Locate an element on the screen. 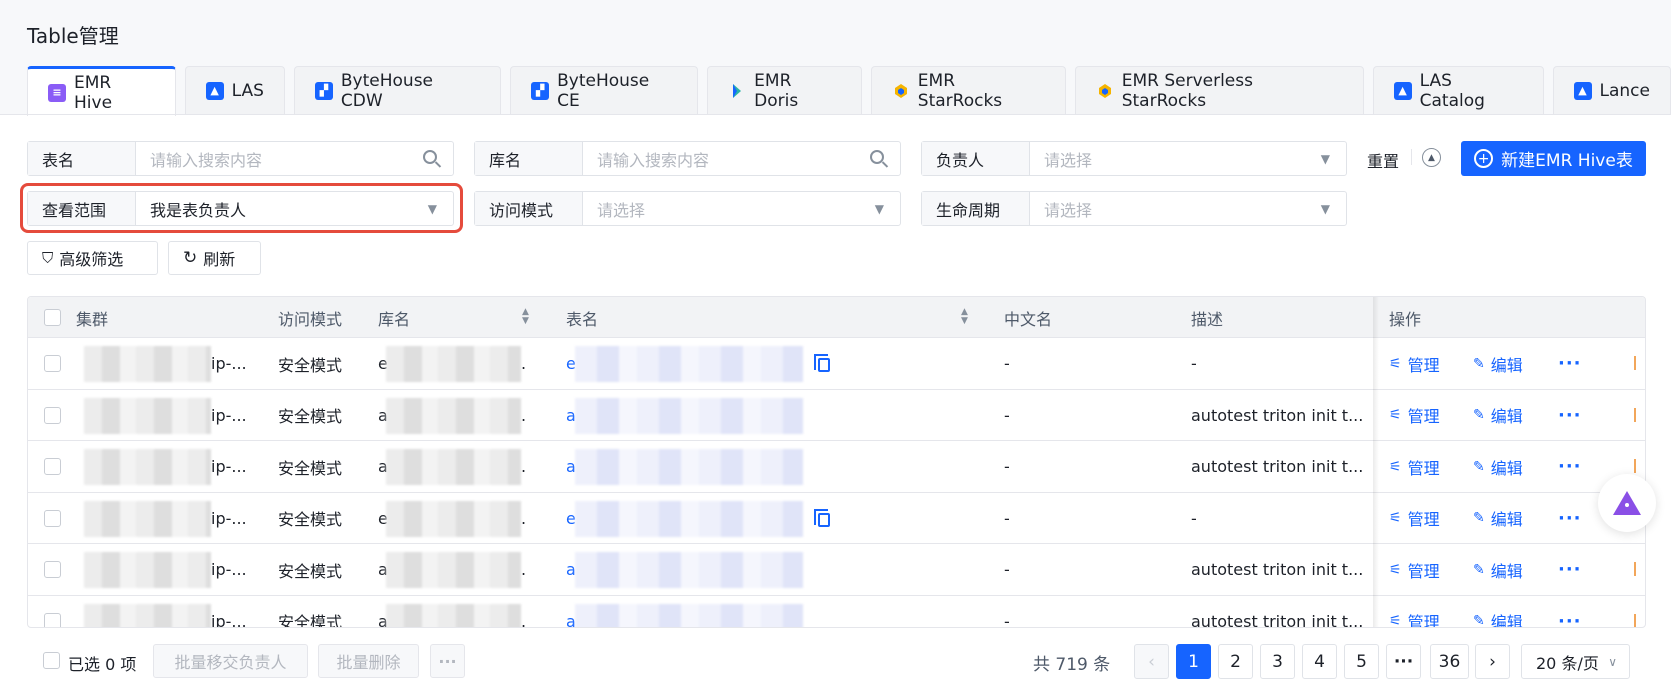 The width and height of the screenshot is (1671, 690). column-header-actions: 操作 is located at coordinates (1405, 319).